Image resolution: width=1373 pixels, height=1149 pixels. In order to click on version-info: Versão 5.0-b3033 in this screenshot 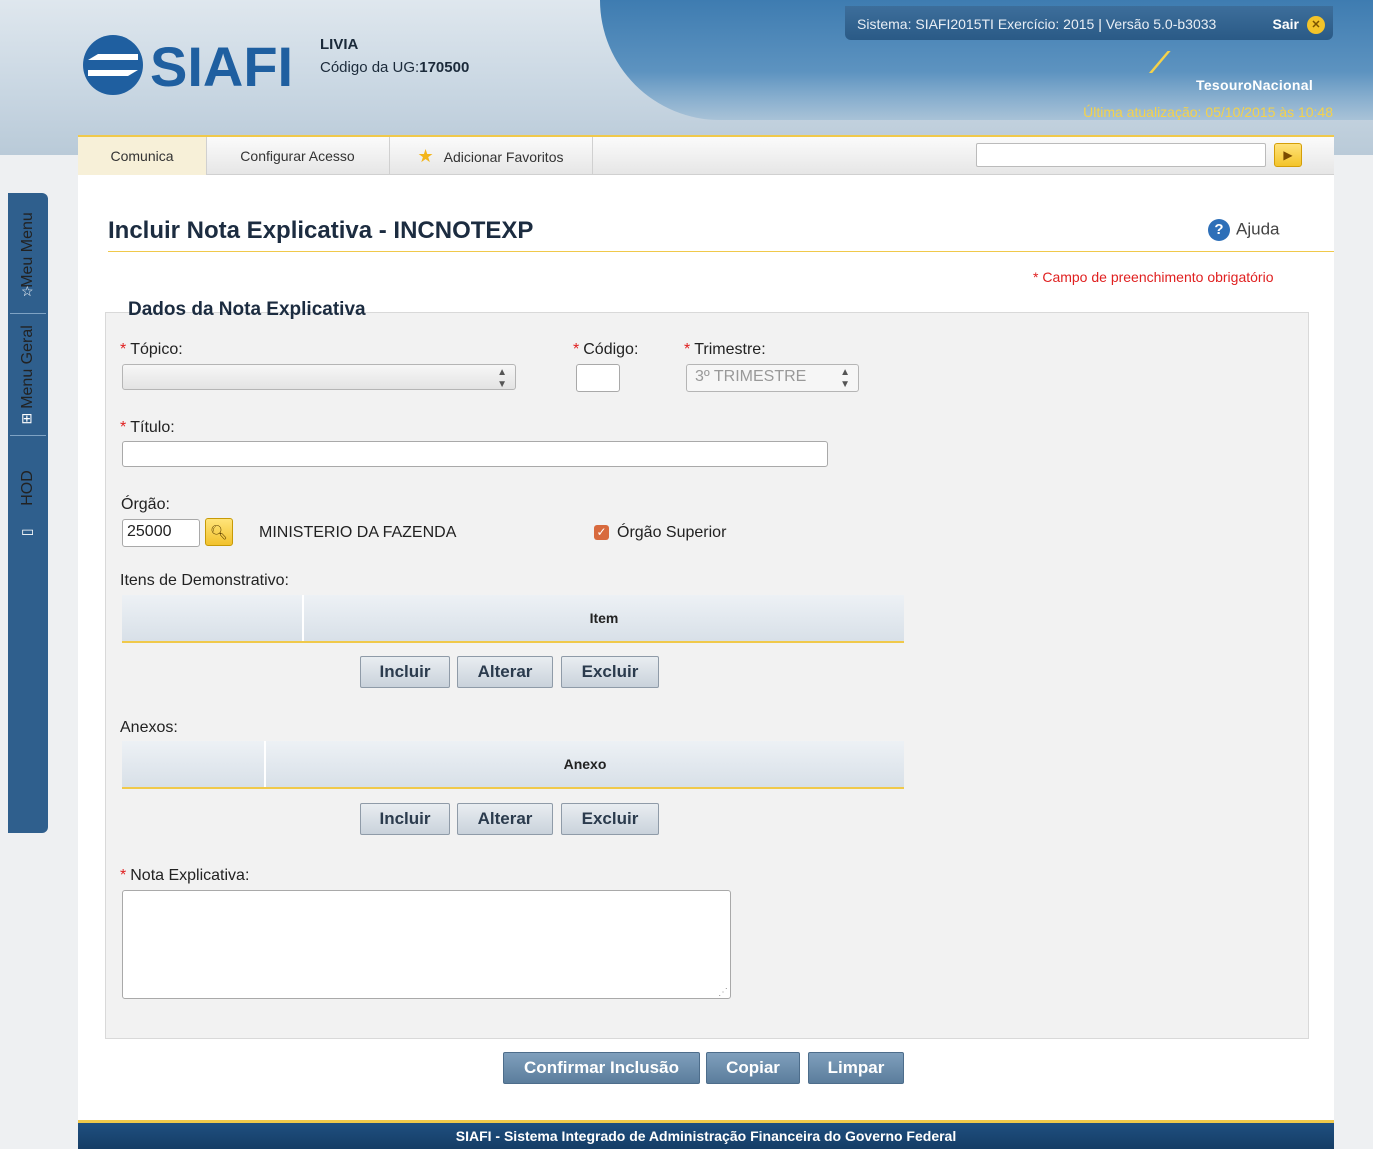, I will do `click(1161, 24)`.